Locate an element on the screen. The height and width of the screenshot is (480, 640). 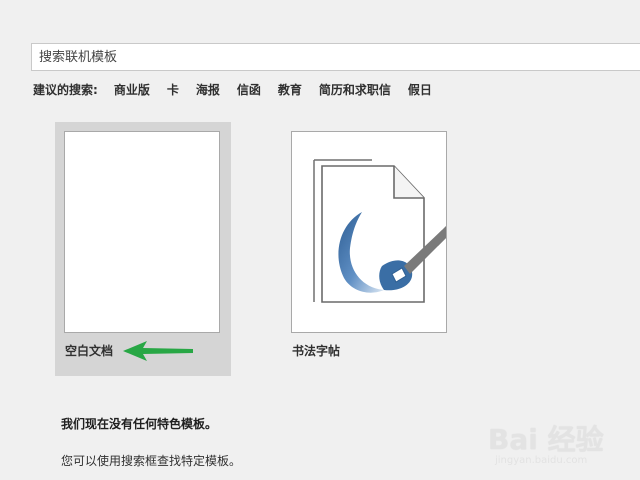
suggested-link-cards: 卡 is located at coordinates (173, 89).